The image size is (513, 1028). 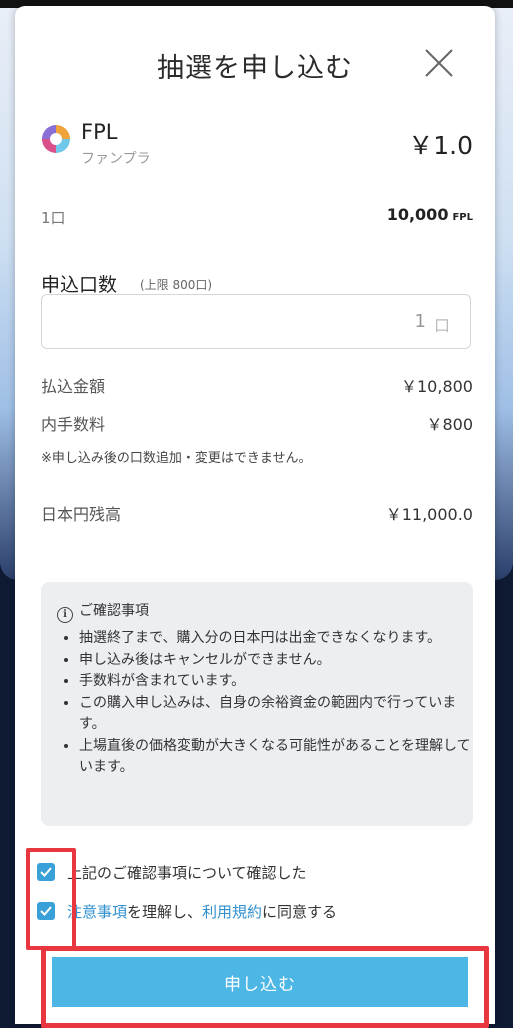 What do you see at coordinates (260, 982) in the screenshot?
I see `submit-button: 申し込む` at bounding box center [260, 982].